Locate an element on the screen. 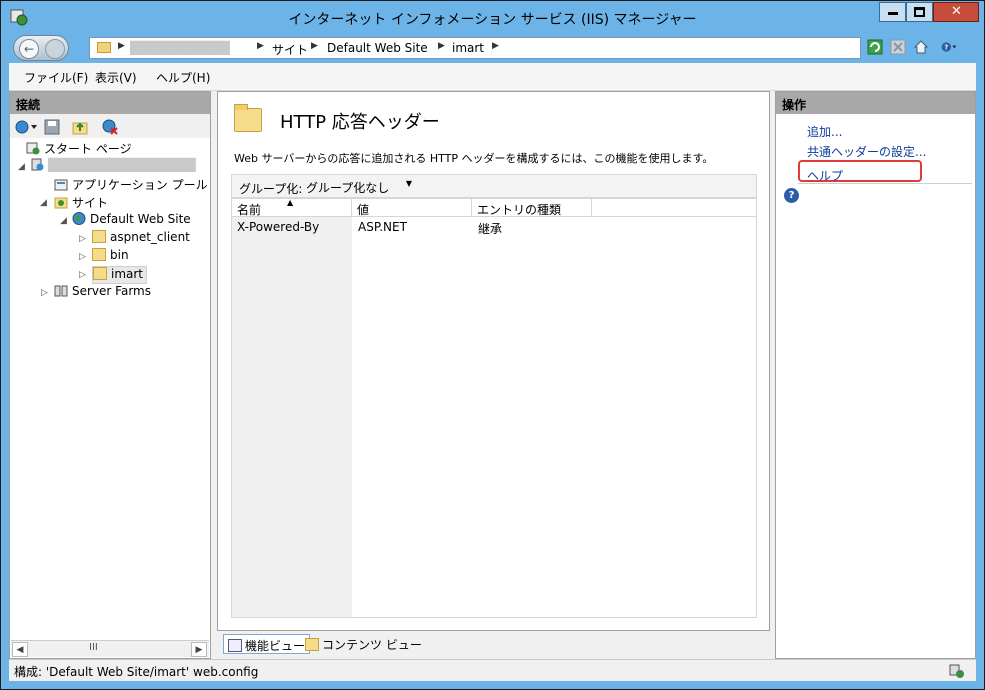 The height and width of the screenshot is (690, 985). group-by-bar: グループ化: グループ化なし ▼ is located at coordinates (494, 186).